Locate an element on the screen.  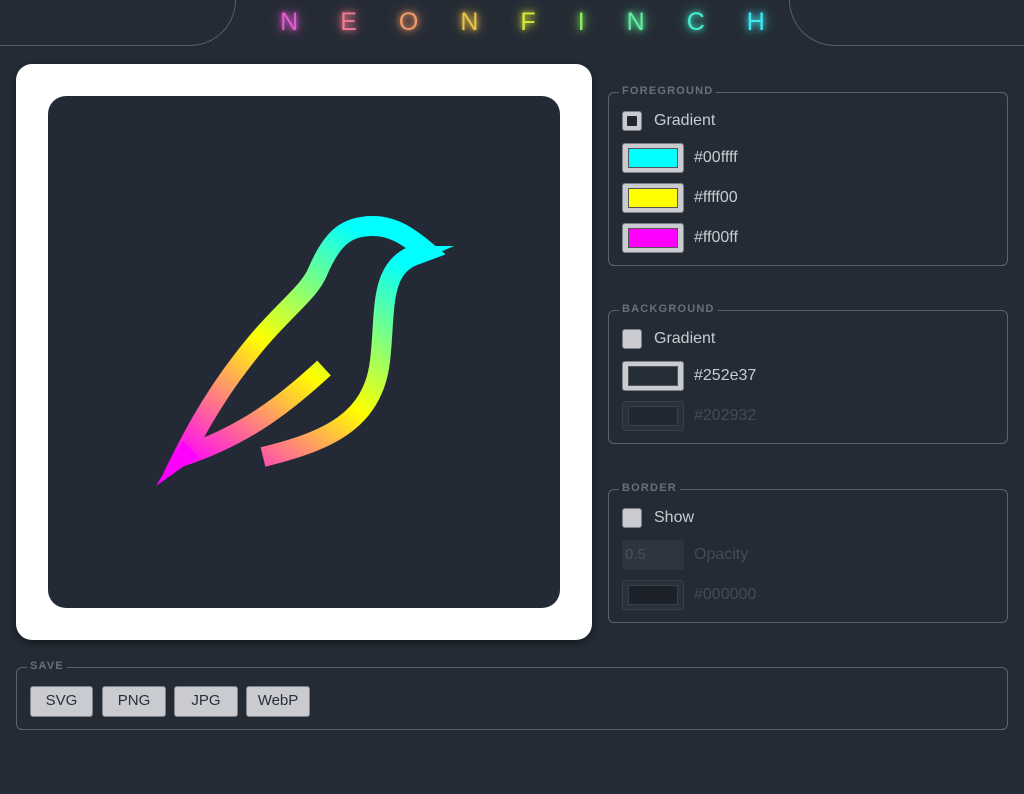
border-color-row: #000000 is located at coordinates (689, 595).